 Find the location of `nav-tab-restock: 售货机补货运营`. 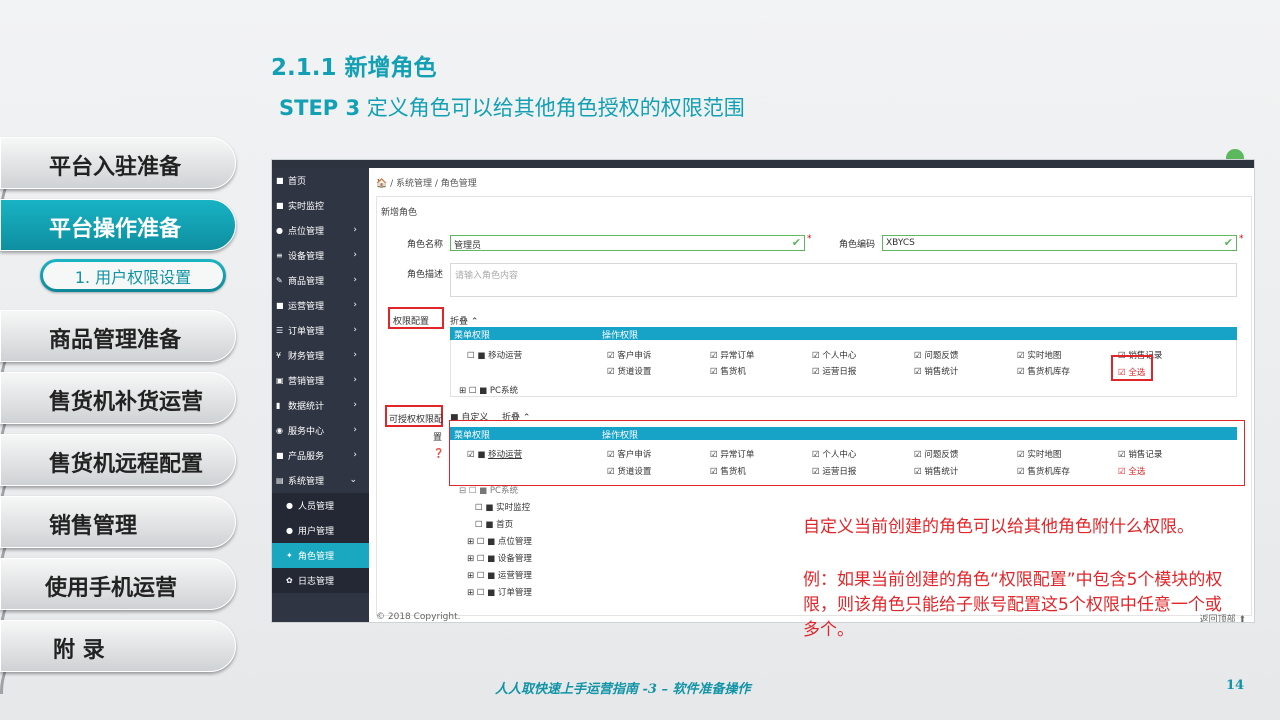

nav-tab-restock: 售货机补货运营 is located at coordinates (118, 398).